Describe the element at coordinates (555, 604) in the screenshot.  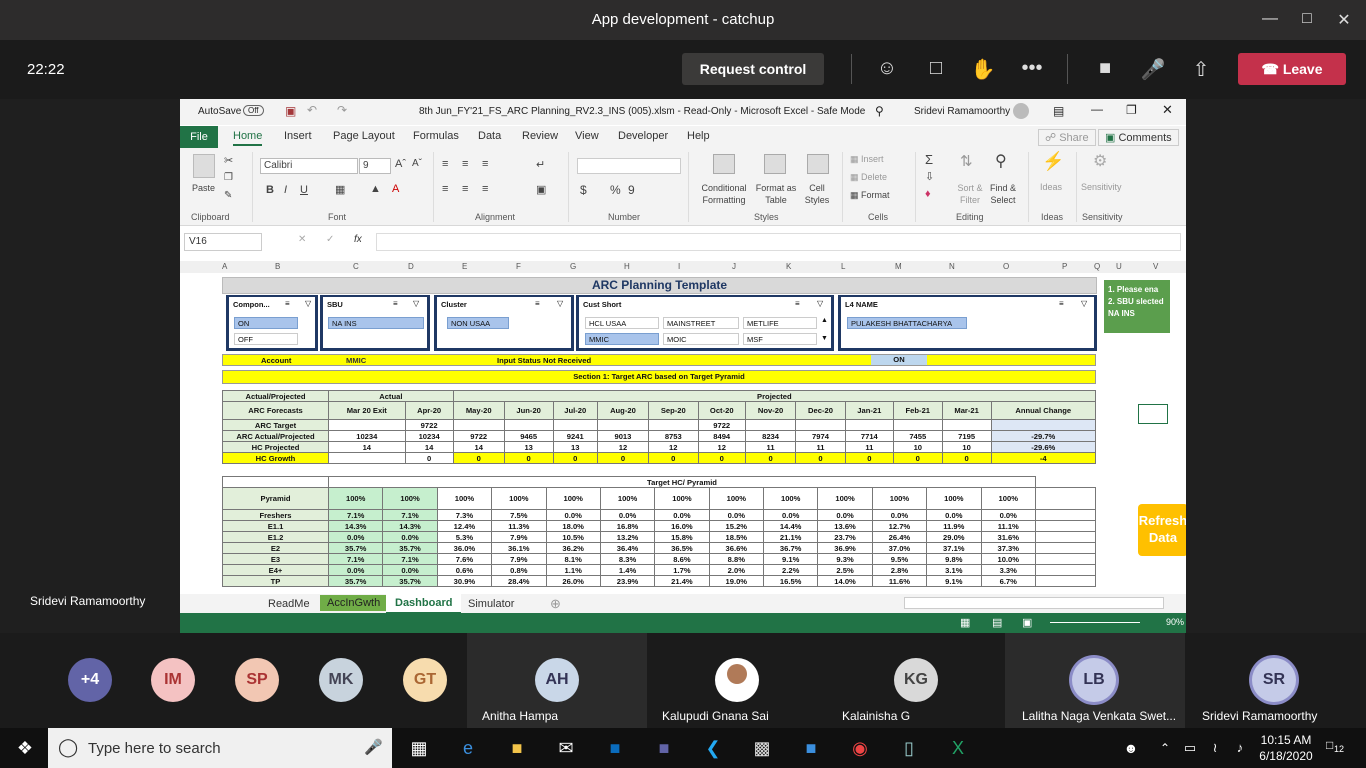
I see `add-sheet-icon: ⊕` at that location.